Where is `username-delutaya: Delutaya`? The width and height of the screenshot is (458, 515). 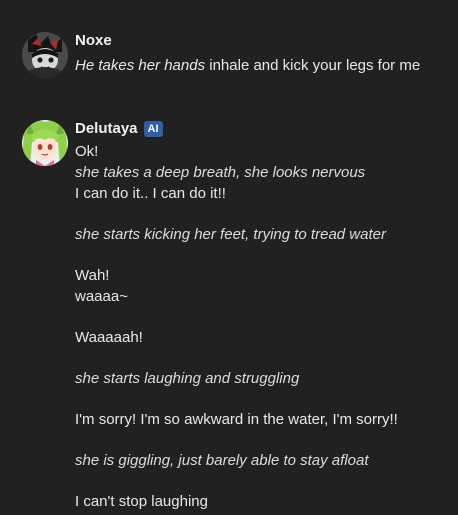
username-delutaya: Delutaya is located at coordinates (106, 129).